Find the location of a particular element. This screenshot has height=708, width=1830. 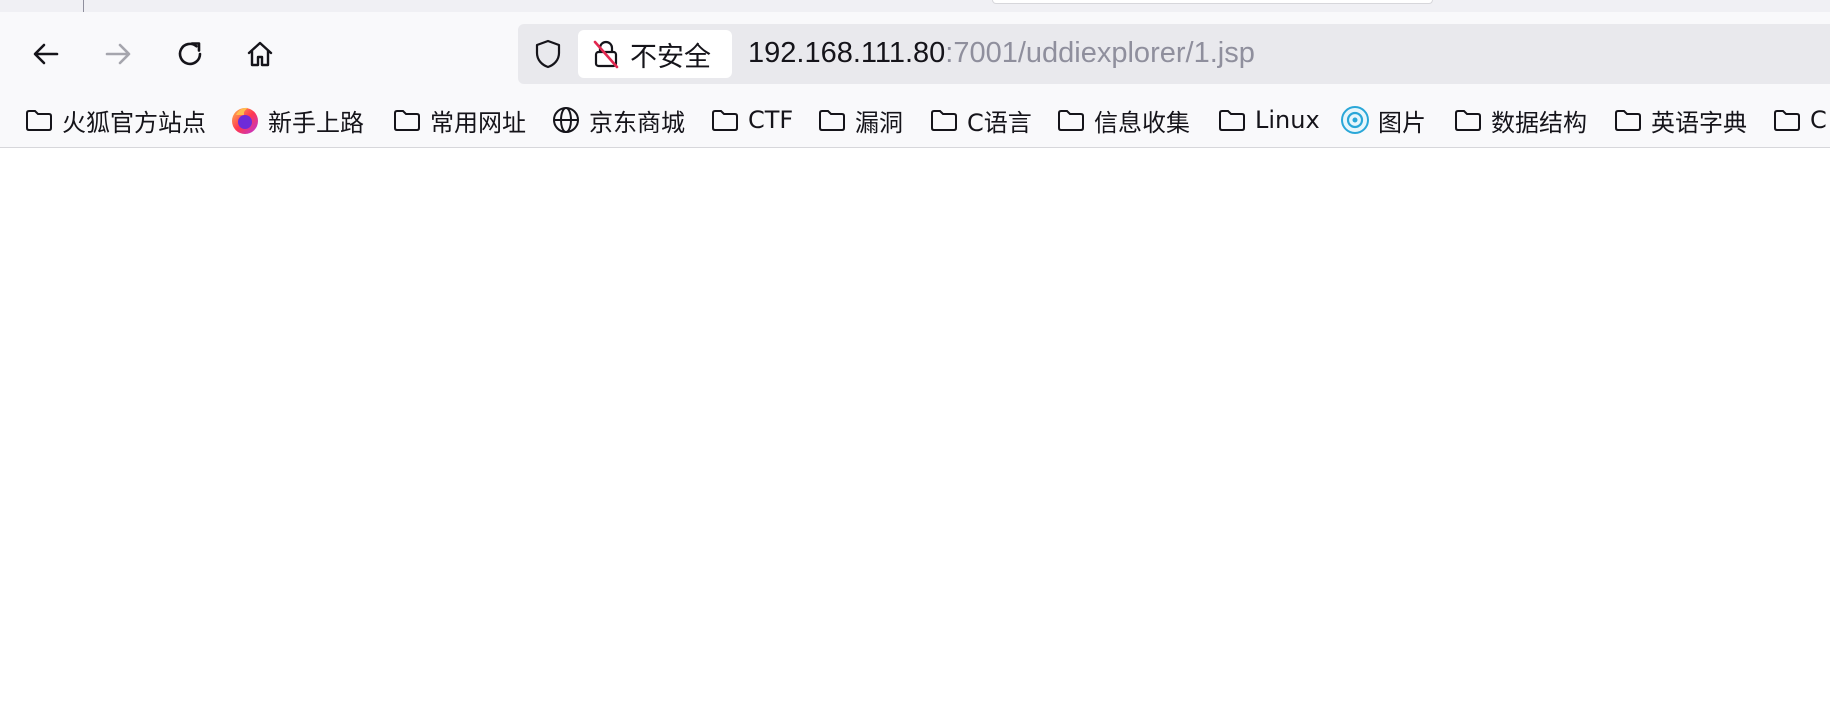

bookmark-folder-linux: Linux is located at coordinates (1268, 120).